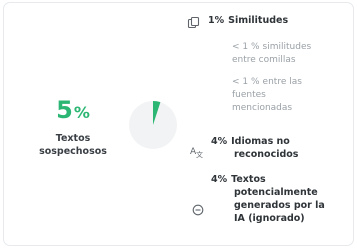 This screenshot has width=358, height=249. I want to click on quoted-similarities-percent: < 1 %, so click(246, 47).